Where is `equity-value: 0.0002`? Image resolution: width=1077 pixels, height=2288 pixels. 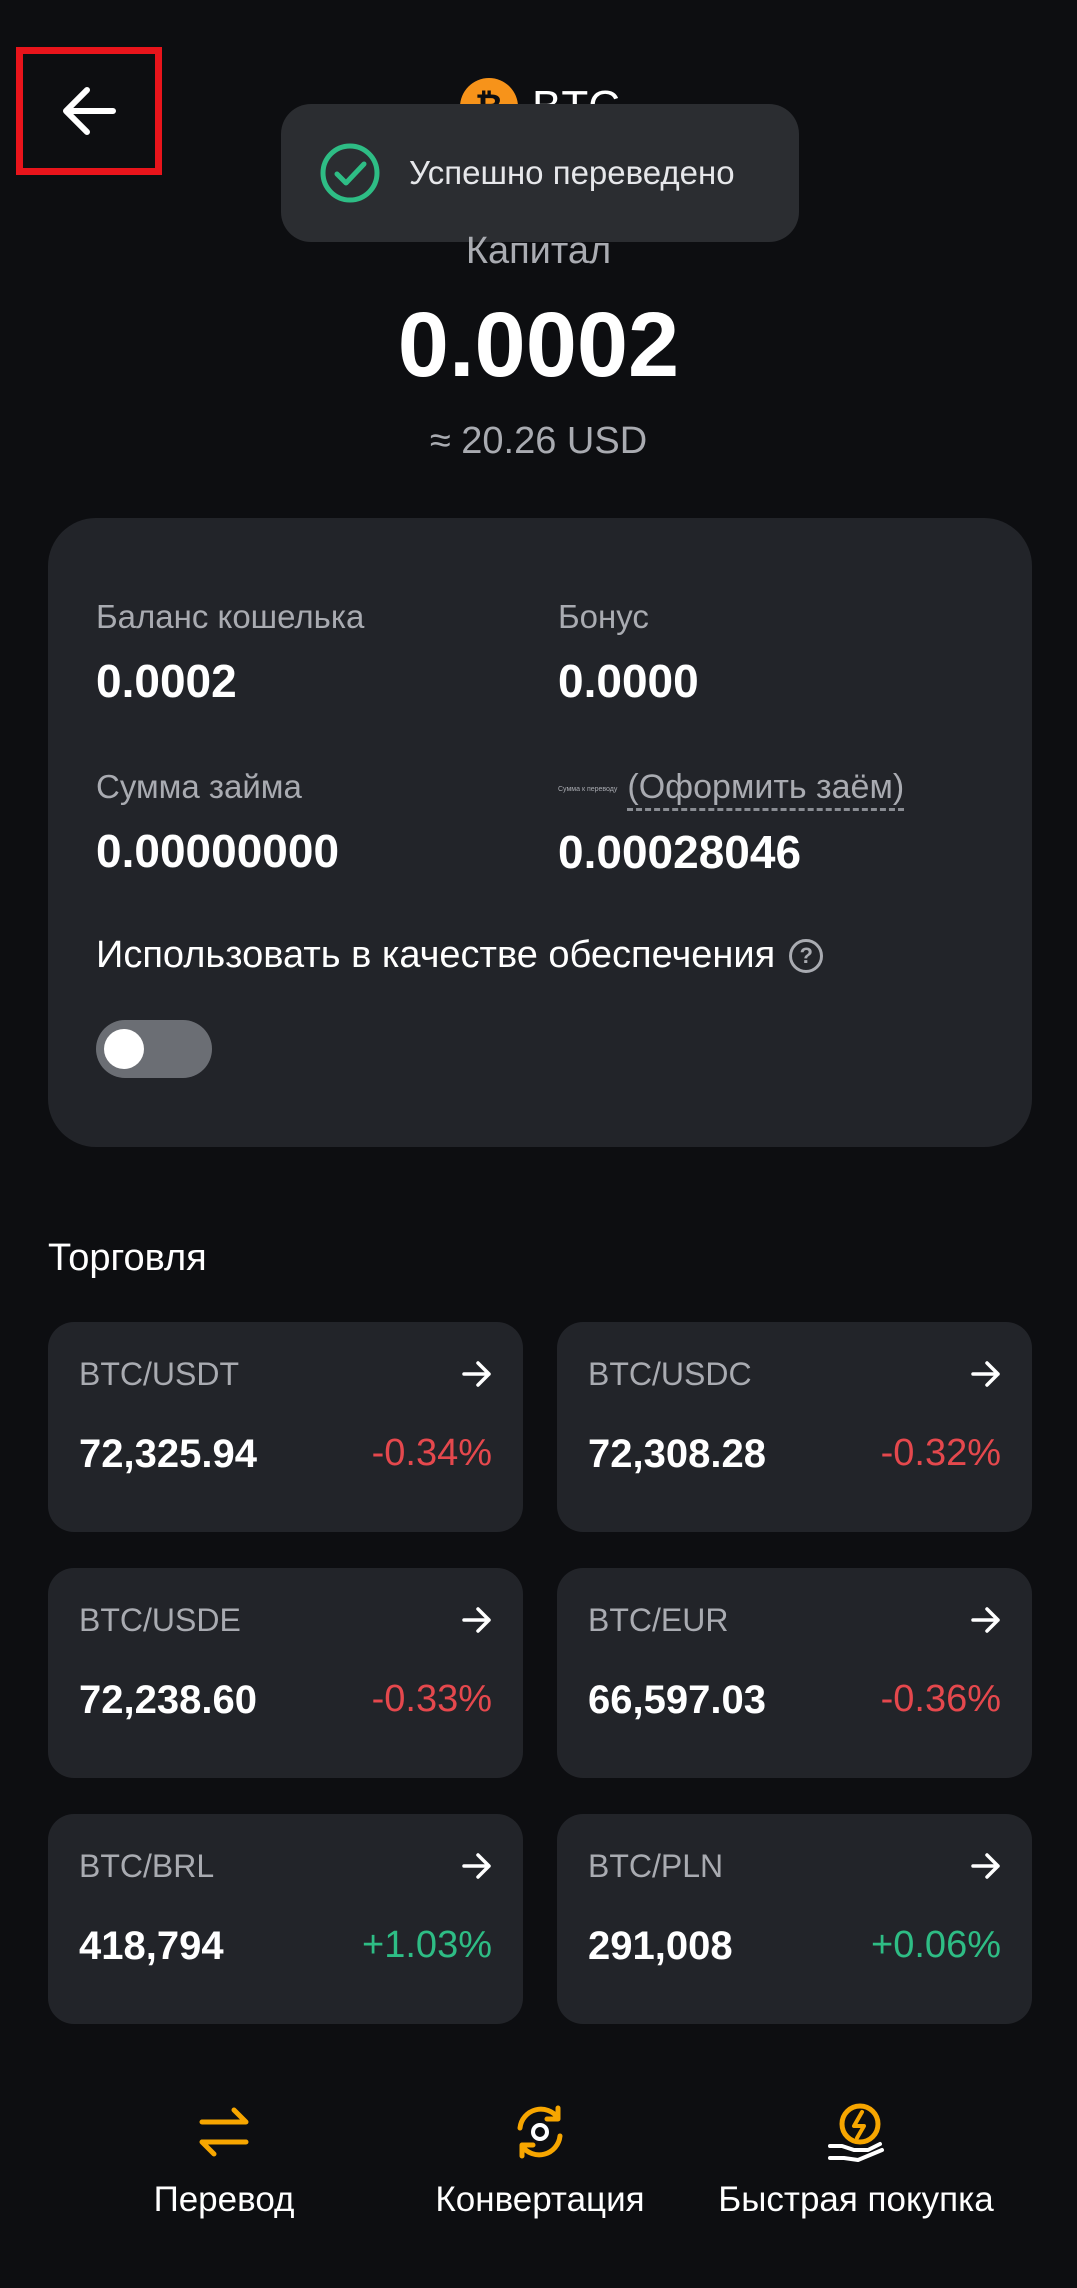
equity-value: 0.0002 is located at coordinates (538, 345).